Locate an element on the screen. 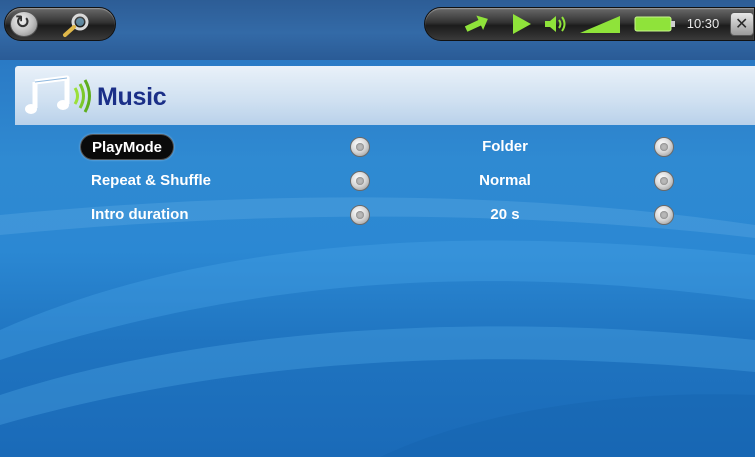 The image size is (755, 457). top-bar: 10:30 is located at coordinates (377, 30).